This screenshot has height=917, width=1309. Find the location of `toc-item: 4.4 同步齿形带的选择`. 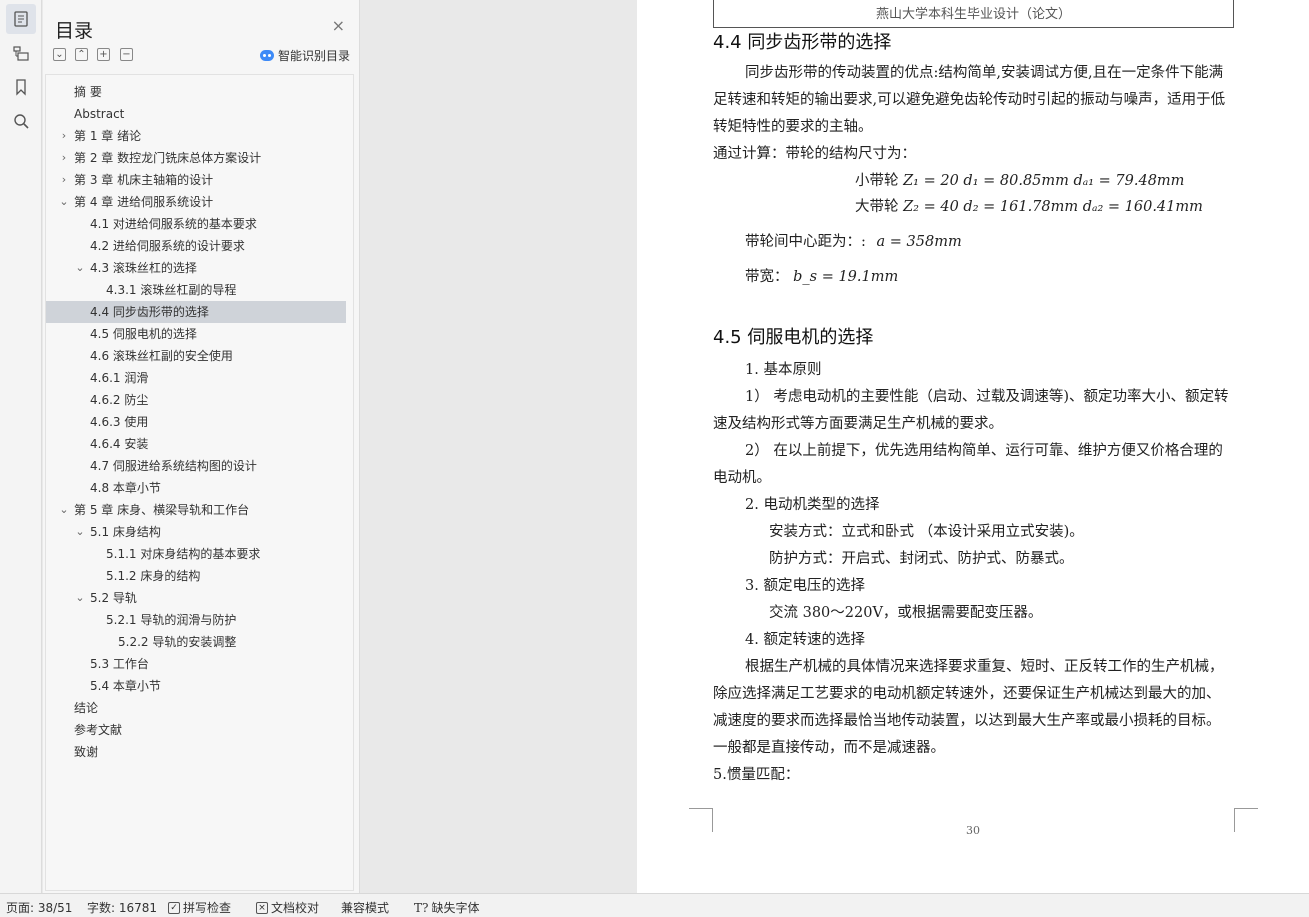

toc-item: 4.4 同步齿形带的选择 is located at coordinates (196, 312).